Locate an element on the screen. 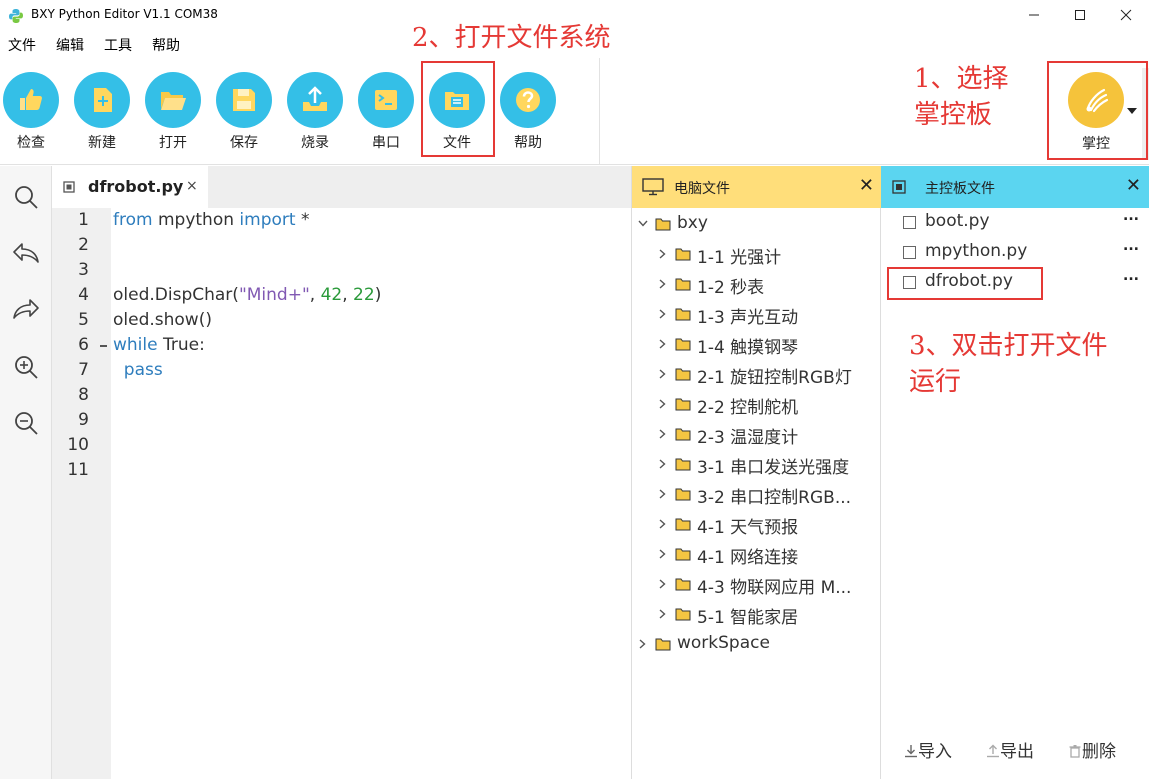  editor-tab-bar: dfrobot.py × is located at coordinates (341, 187).